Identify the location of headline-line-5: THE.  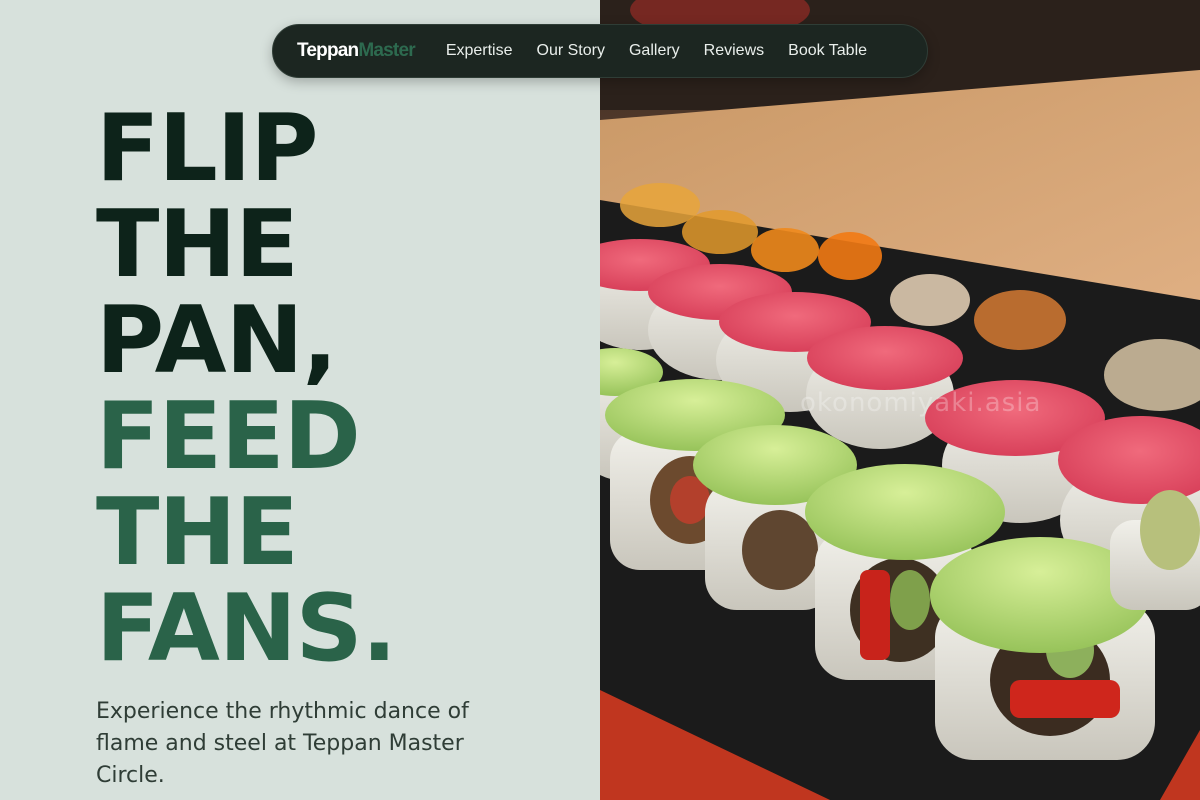
(197, 532).